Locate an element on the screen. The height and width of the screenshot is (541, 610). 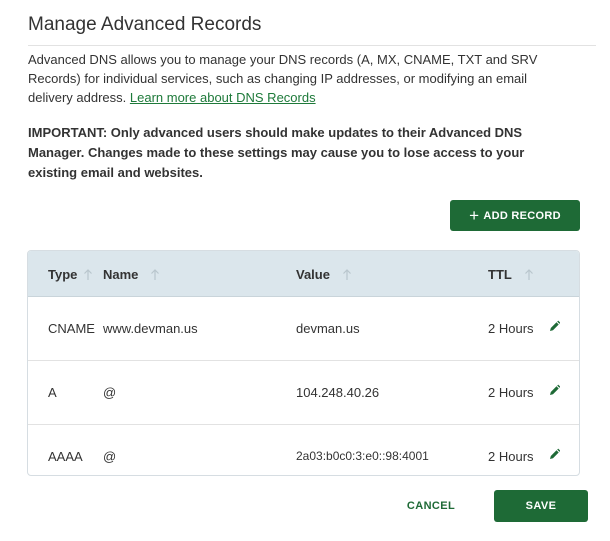
record-name: www.devman.us is located at coordinates (150, 328).